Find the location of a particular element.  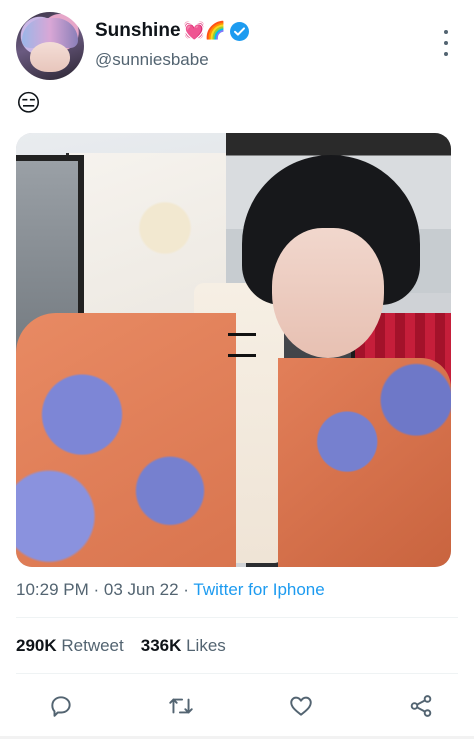

retweet-icon is located at coordinates (181, 706).